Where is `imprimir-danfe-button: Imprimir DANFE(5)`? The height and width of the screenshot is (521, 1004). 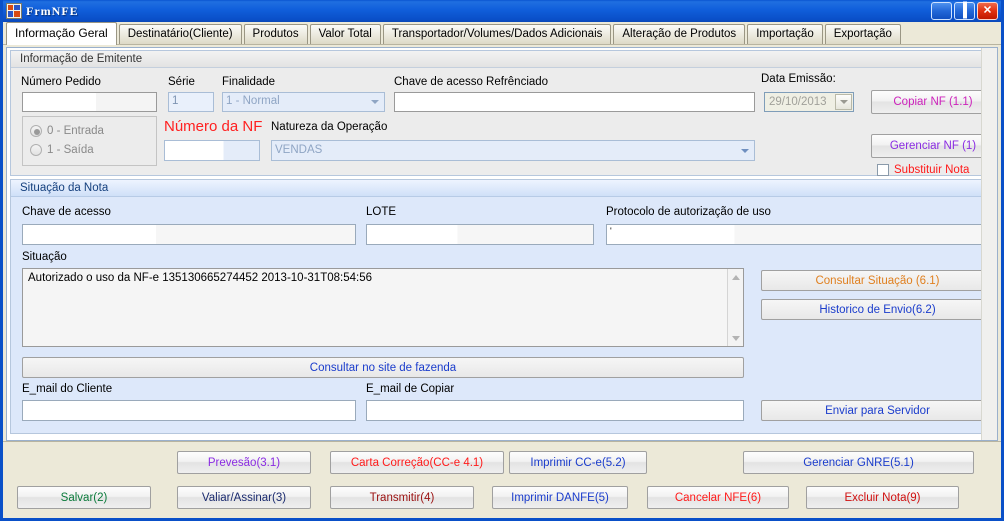 imprimir-danfe-button: Imprimir DANFE(5) is located at coordinates (560, 497).